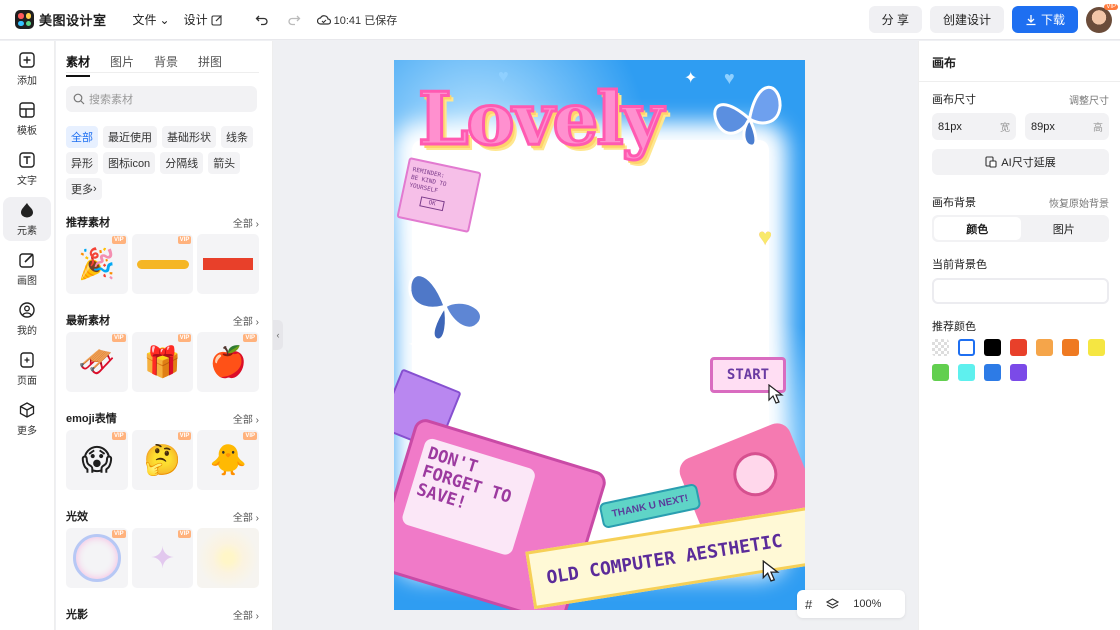 The height and width of the screenshot is (630, 1120). Describe the element at coordinates (162, 362) in the screenshot. I see `material-thumb: 🎁 VIP` at that location.